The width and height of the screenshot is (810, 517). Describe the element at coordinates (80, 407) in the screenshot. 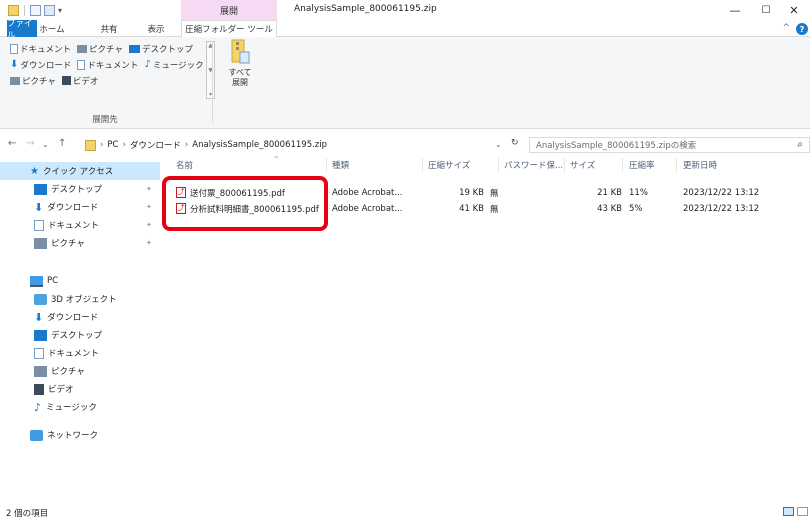

I see `sidebar-item-pc-music: ♪ ミュージック` at that location.